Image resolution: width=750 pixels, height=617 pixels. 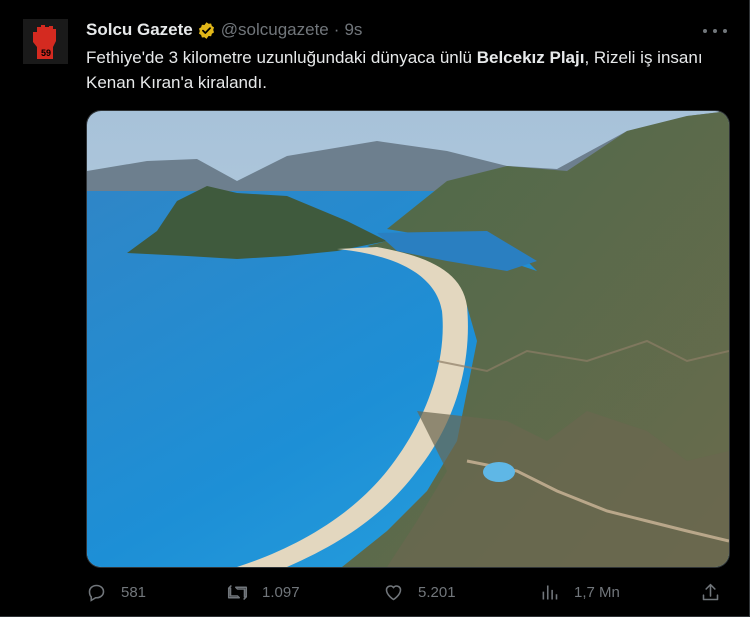 I want to click on verified-badge-icon, so click(x=206, y=30).